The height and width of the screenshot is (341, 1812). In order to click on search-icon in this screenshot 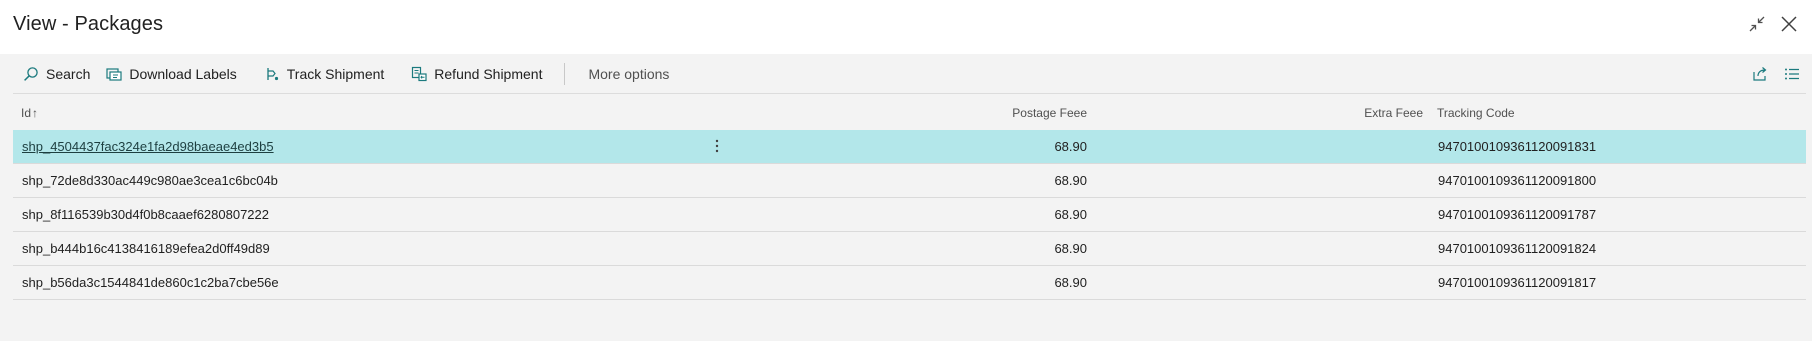, I will do `click(31, 74)`.